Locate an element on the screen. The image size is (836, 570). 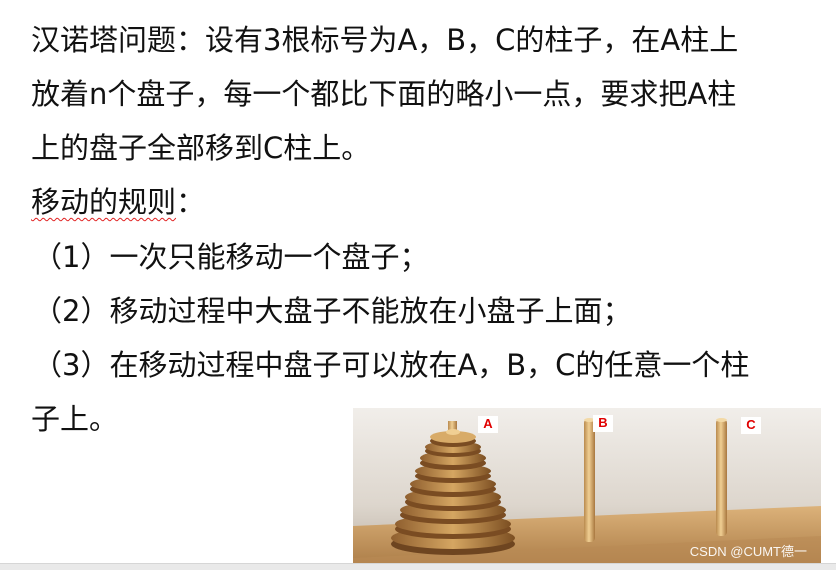
peg-c-top is located at coordinates (721, 420).